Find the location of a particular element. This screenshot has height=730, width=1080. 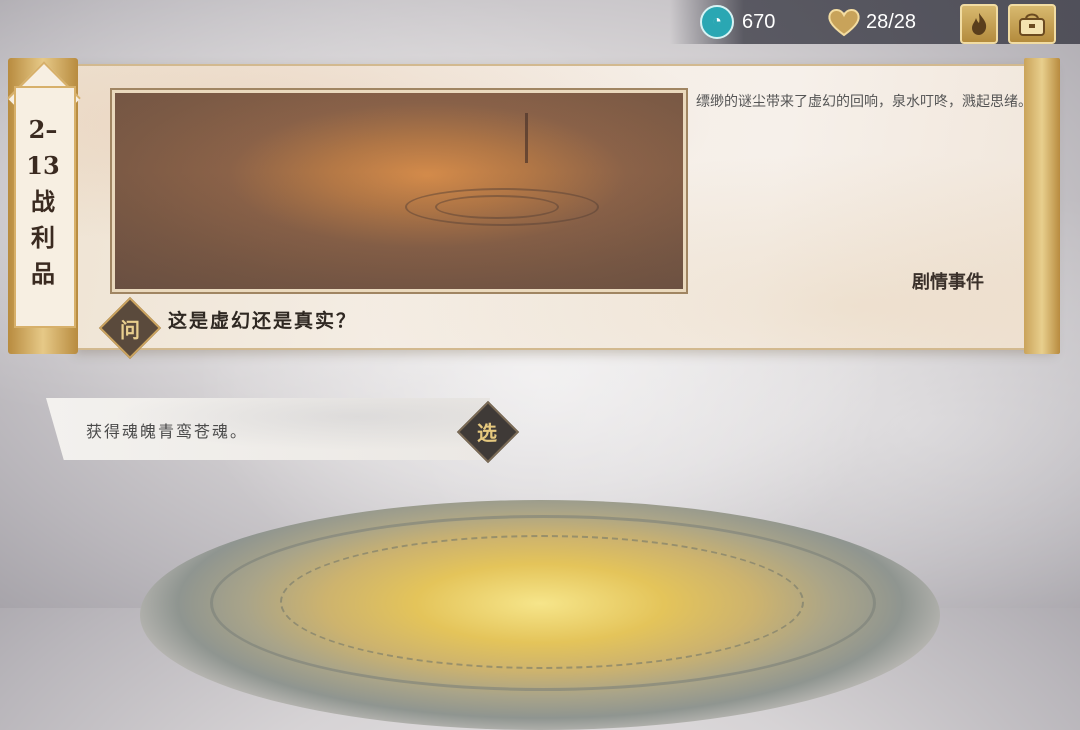

stamina-resource: 28/28 is located at coordinates (871, 22).